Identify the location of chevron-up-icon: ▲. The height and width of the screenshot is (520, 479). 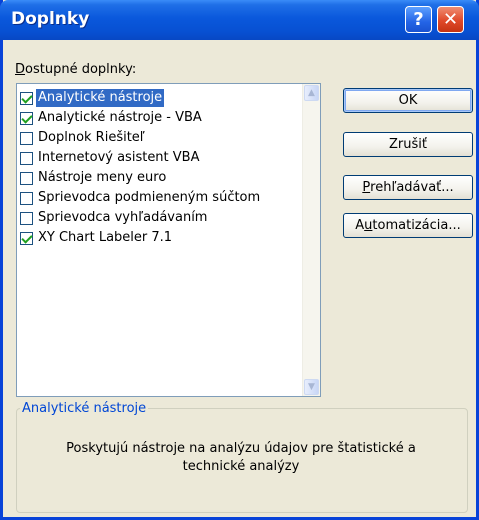
(311, 93).